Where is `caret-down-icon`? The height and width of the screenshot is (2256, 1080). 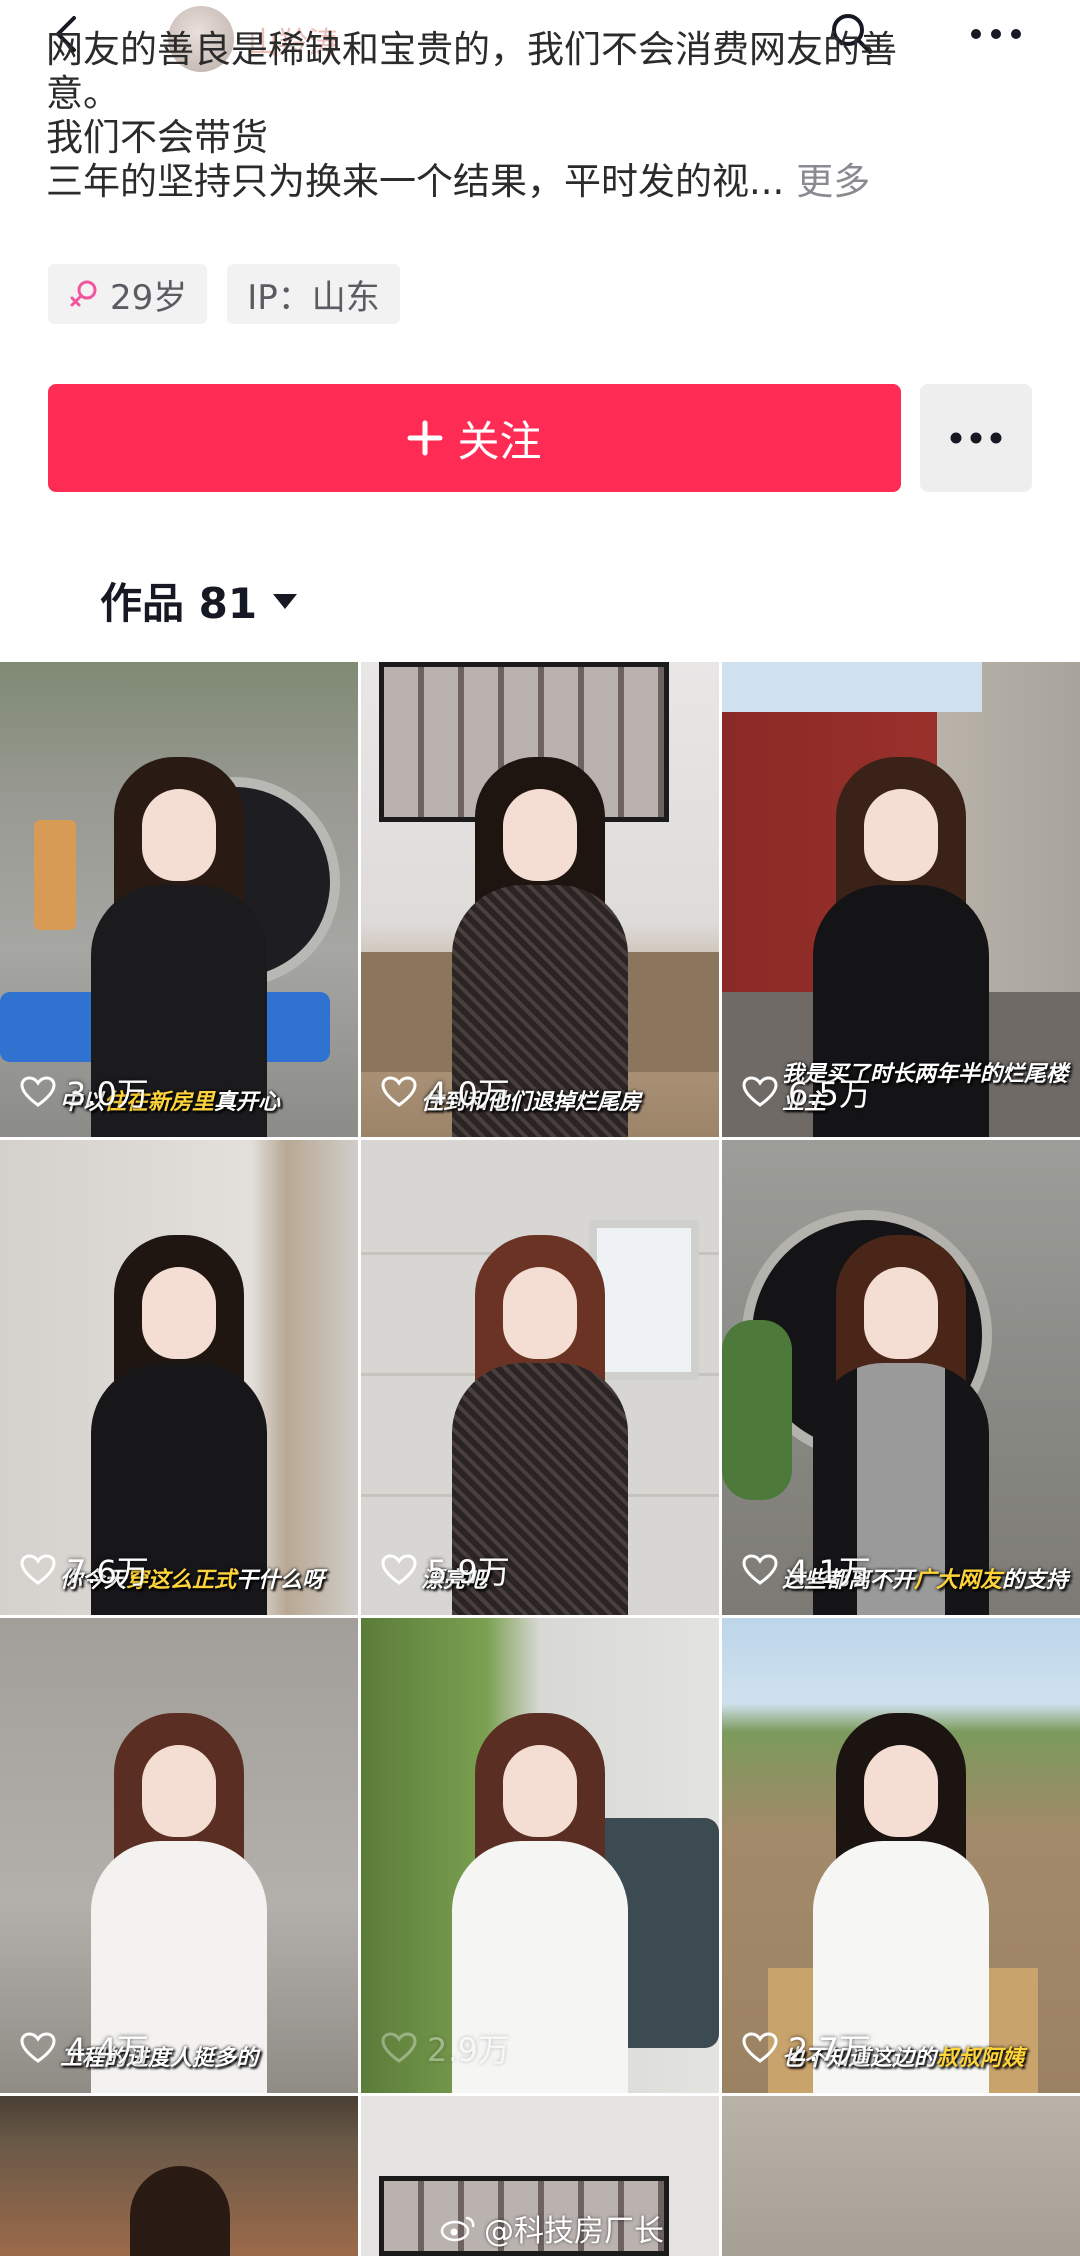 caret-down-icon is located at coordinates (285, 601).